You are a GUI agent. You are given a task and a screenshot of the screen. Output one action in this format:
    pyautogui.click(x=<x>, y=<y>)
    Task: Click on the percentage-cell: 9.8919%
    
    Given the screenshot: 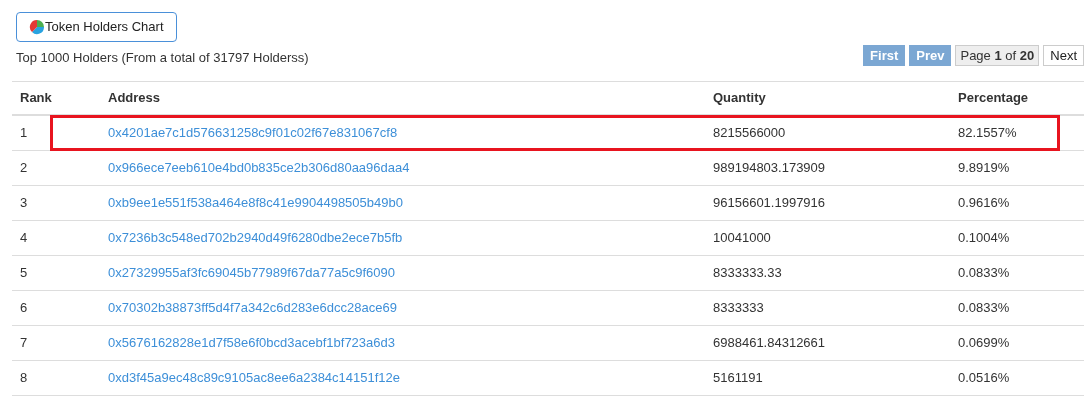 What is the action you would take?
    pyautogui.click(x=1017, y=167)
    